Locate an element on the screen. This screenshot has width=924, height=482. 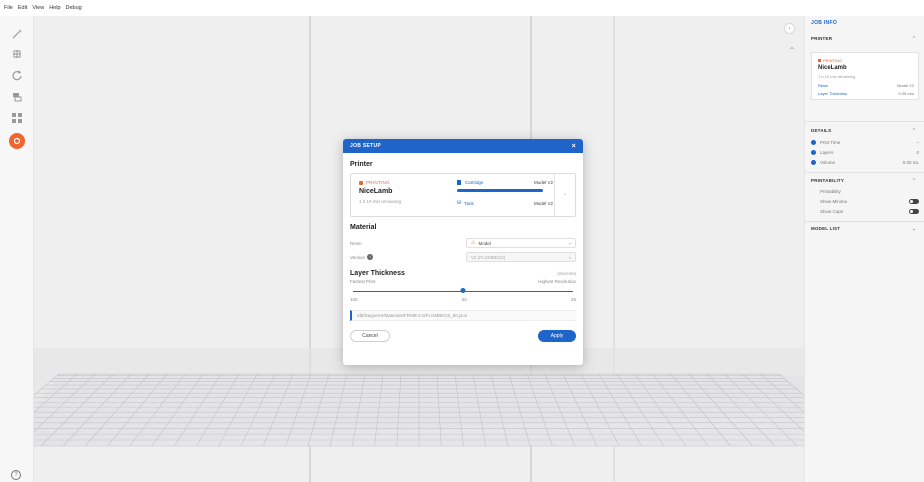
layer-thickness-slider is located at coordinates (463, 291).